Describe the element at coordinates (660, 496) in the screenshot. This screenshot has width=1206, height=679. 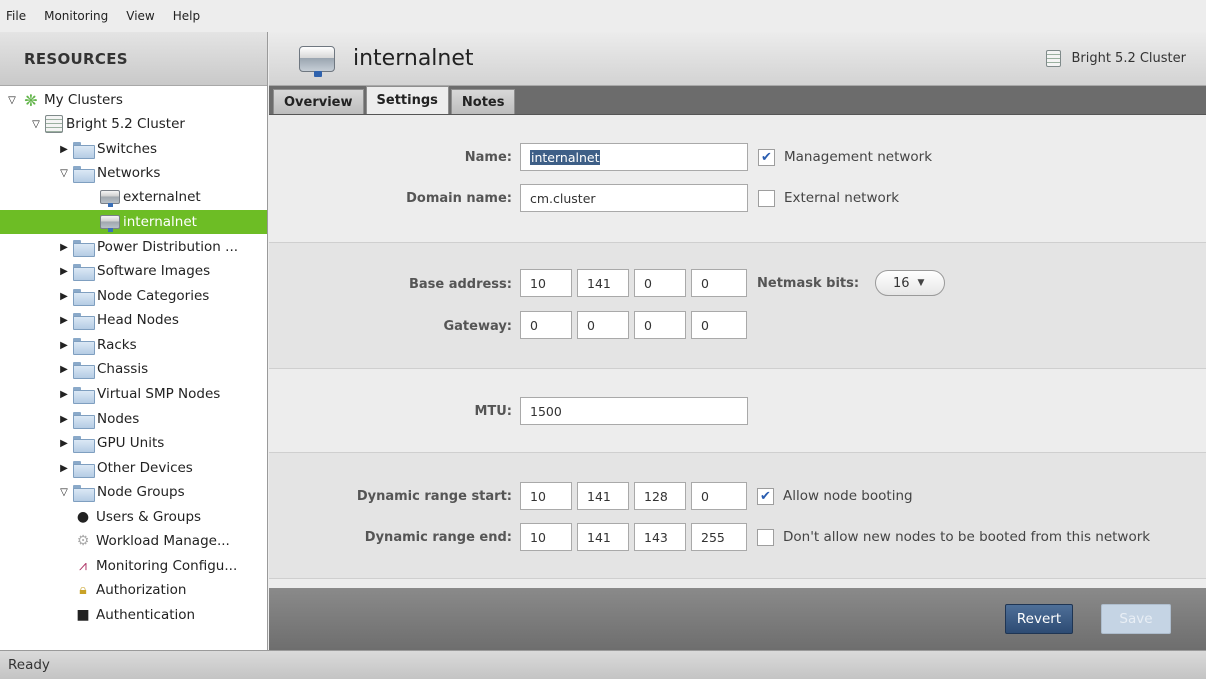
I see `dyn-start-octet-3: 128` at that location.